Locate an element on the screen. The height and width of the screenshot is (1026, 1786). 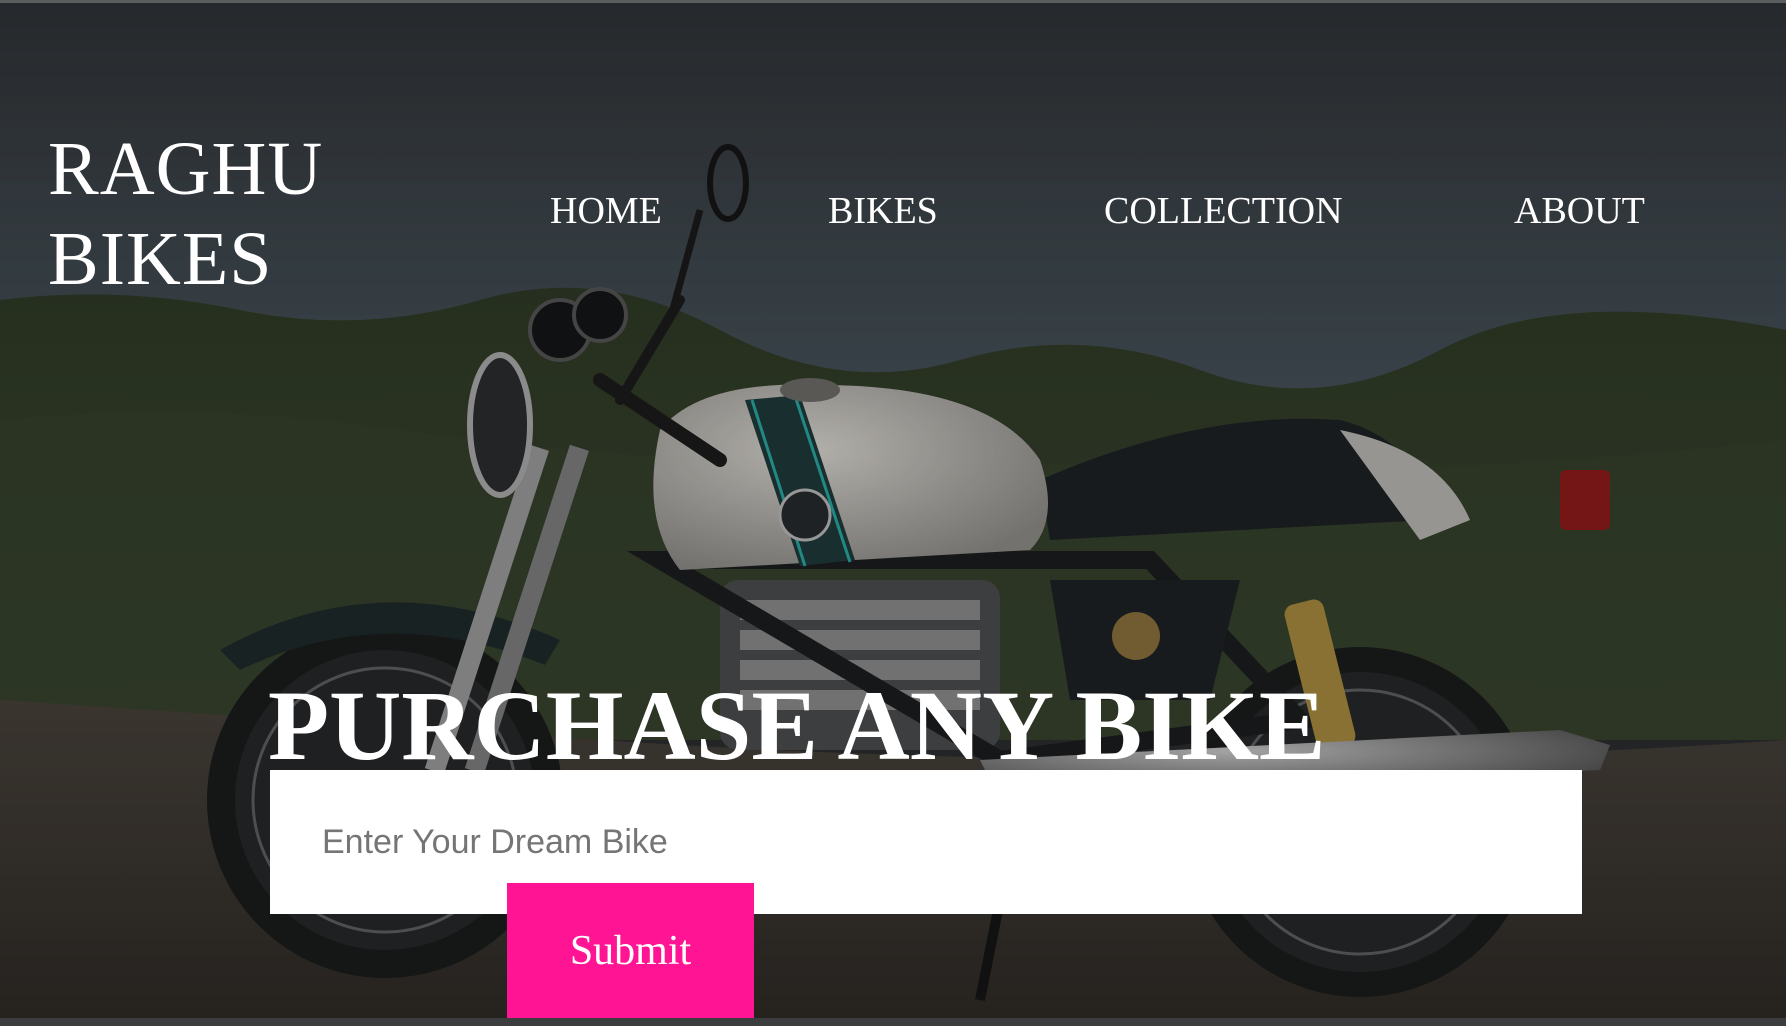
bottom-divider is located at coordinates (893, 1022).